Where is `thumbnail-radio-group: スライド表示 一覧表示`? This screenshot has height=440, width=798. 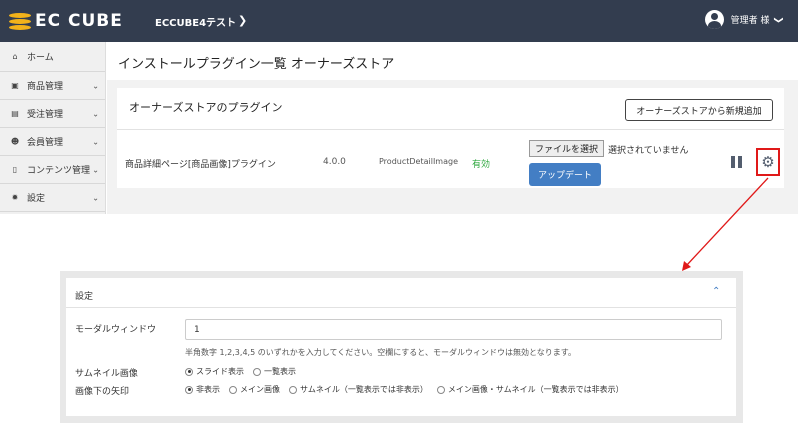
thumbnail-radio-group: スライド表示 一覧表示 is located at coordinates (245, 371).